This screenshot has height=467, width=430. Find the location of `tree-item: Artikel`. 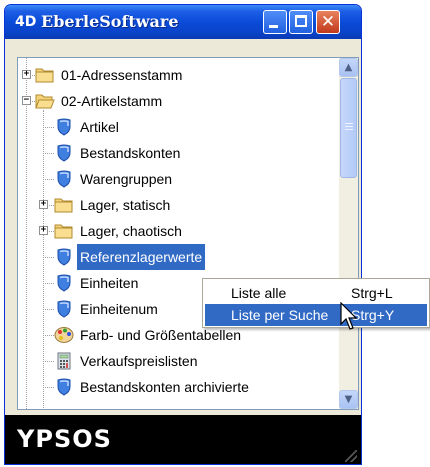

tree-item: Artikel is located at coordinates (178, 127).